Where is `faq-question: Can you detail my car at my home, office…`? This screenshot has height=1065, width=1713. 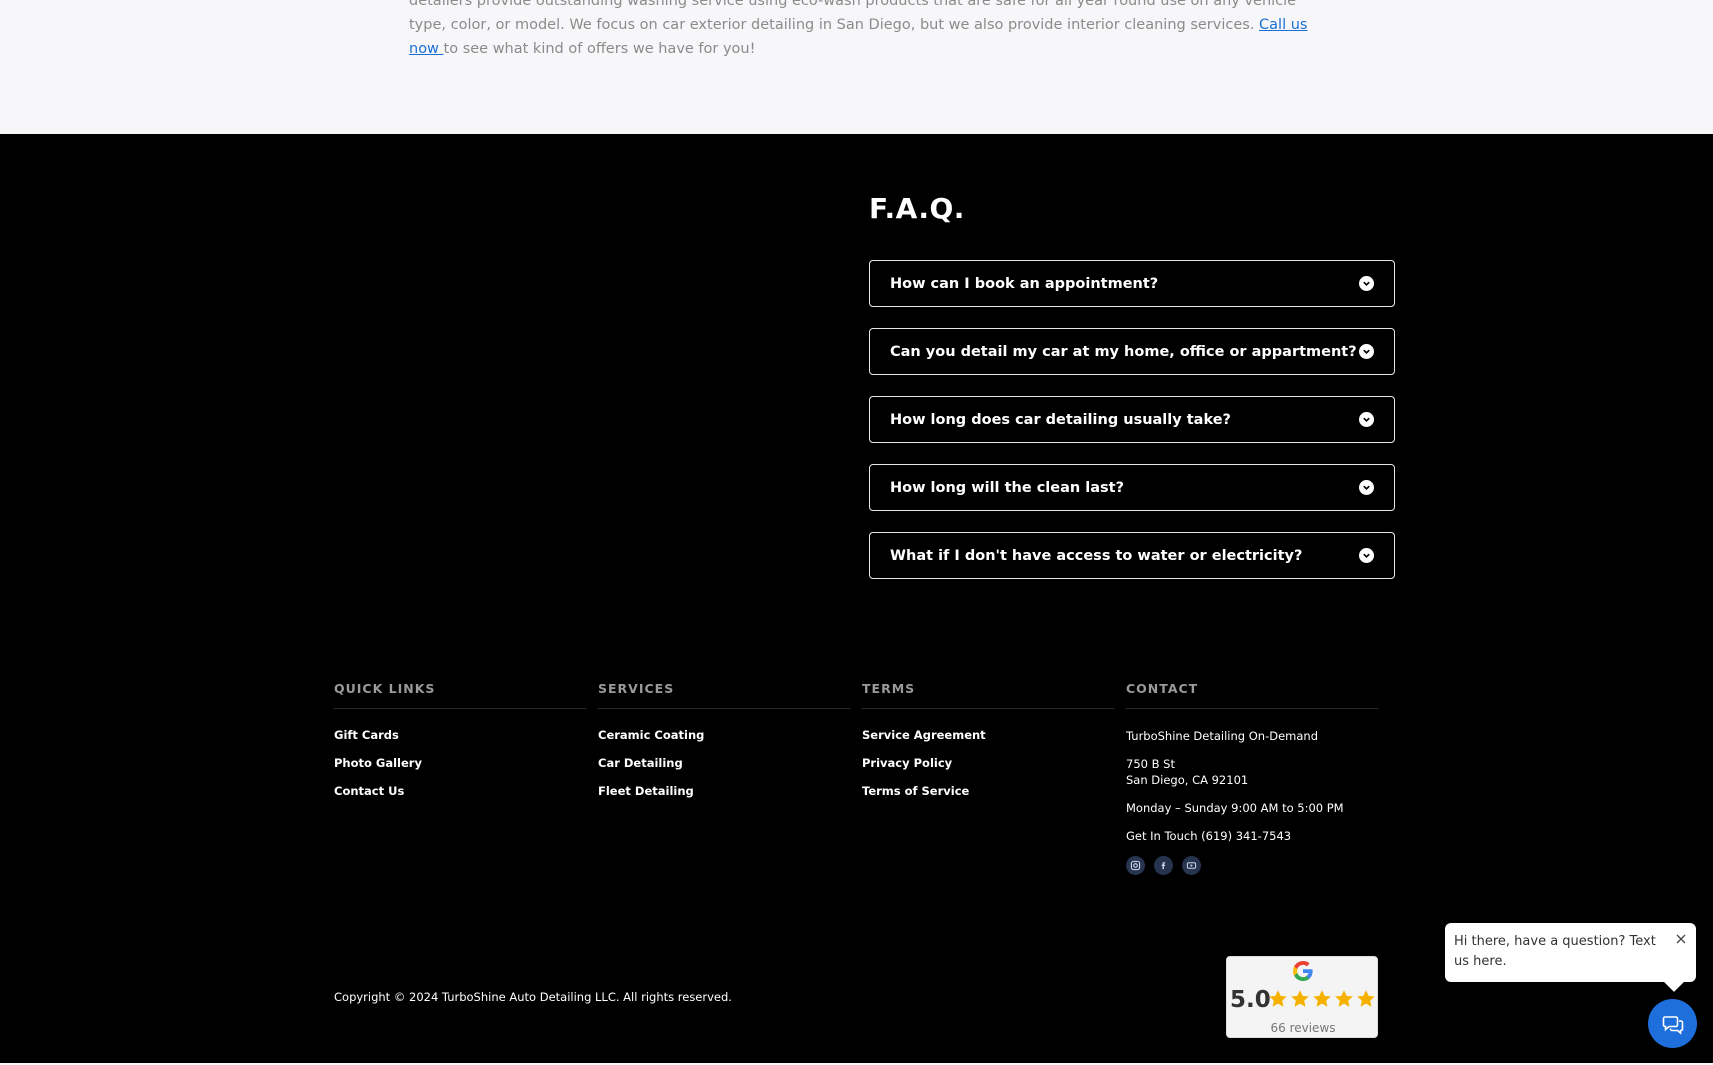
faq-question: Can you detail my car at my home, office… is located at coordinates (1123, 351).